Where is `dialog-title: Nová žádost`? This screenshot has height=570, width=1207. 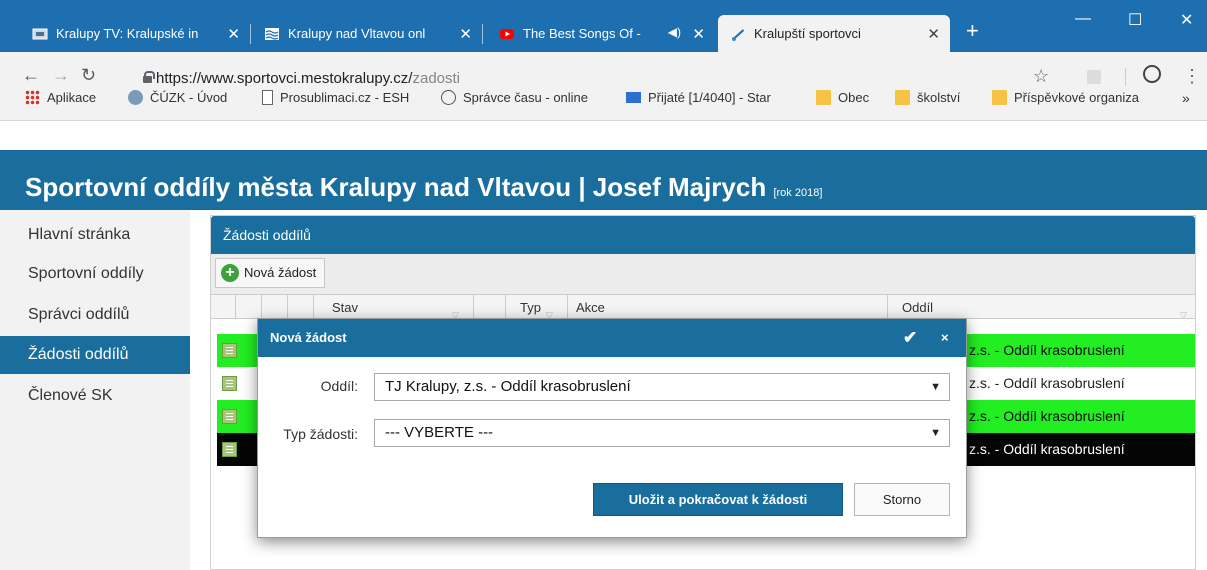
dialog-title: Nová žádost is located at coordinates (308, 337).